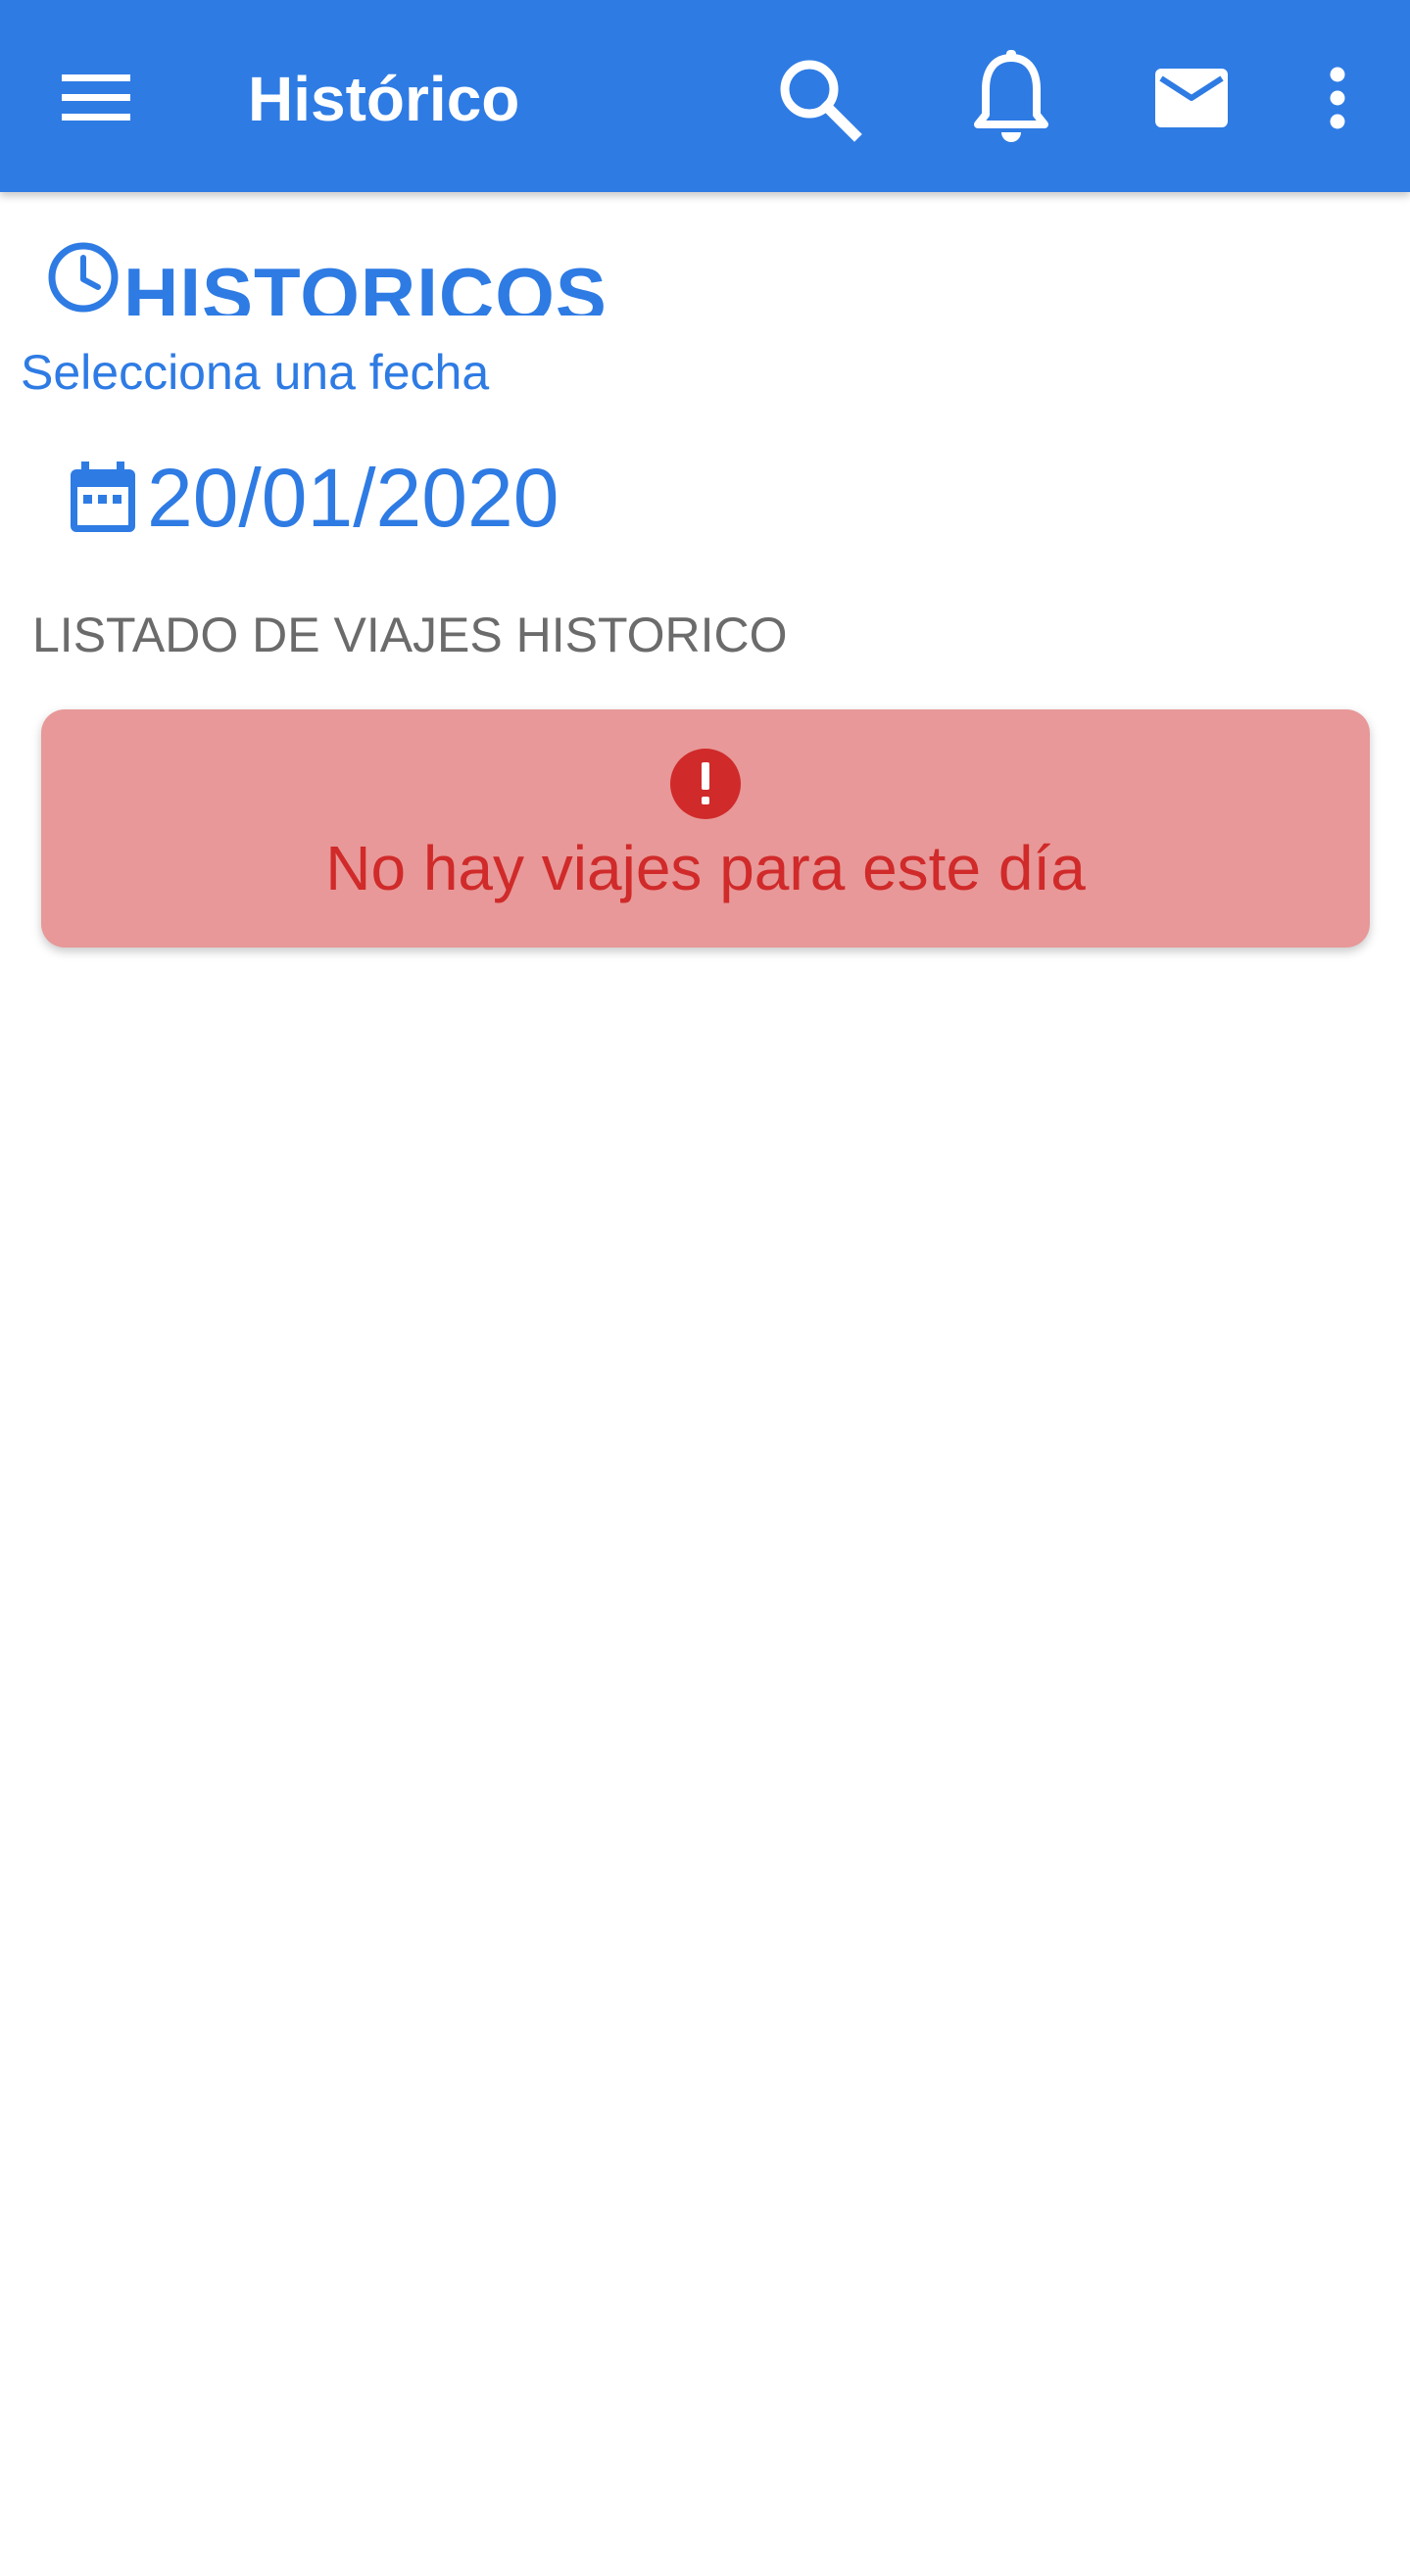 This screenshot has width=1410, height=2576. I want to click on date-picker: 20/01/2020, so click(314, 498).